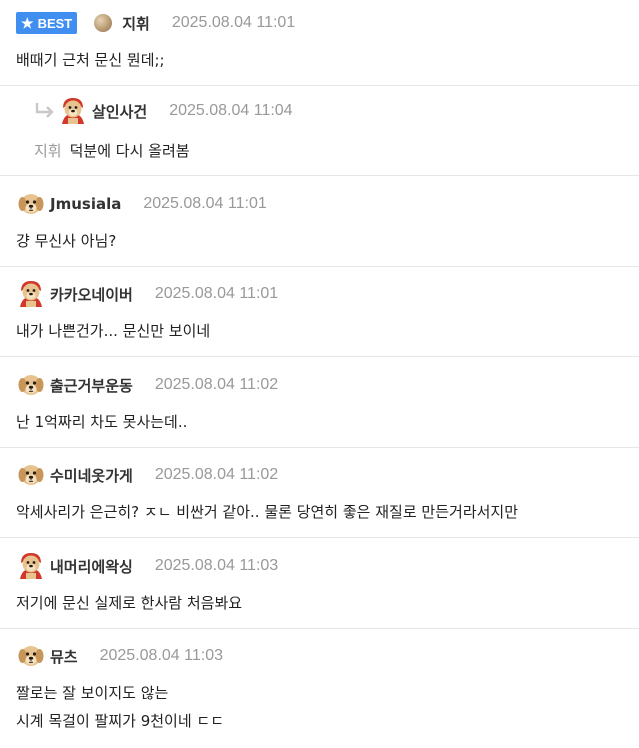 This screenshot has height=748, width=639. What do you see at coordinates (120, 721) in the screenshot?
I see `comment-text-line: 시계 목걸이 팔찌가 9천이네 ㄷㄷ` at bounding box center [120, 721].